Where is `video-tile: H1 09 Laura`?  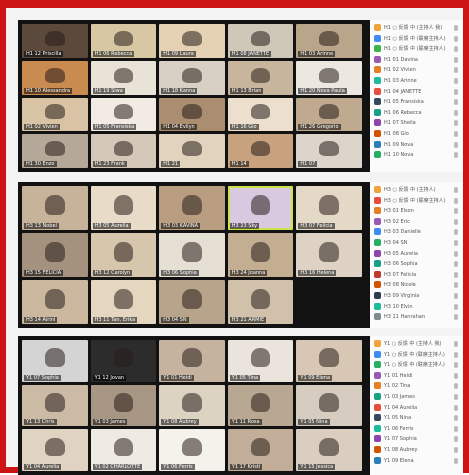 video-tile: H1 09 Laura is located at coordinates (192, 41).